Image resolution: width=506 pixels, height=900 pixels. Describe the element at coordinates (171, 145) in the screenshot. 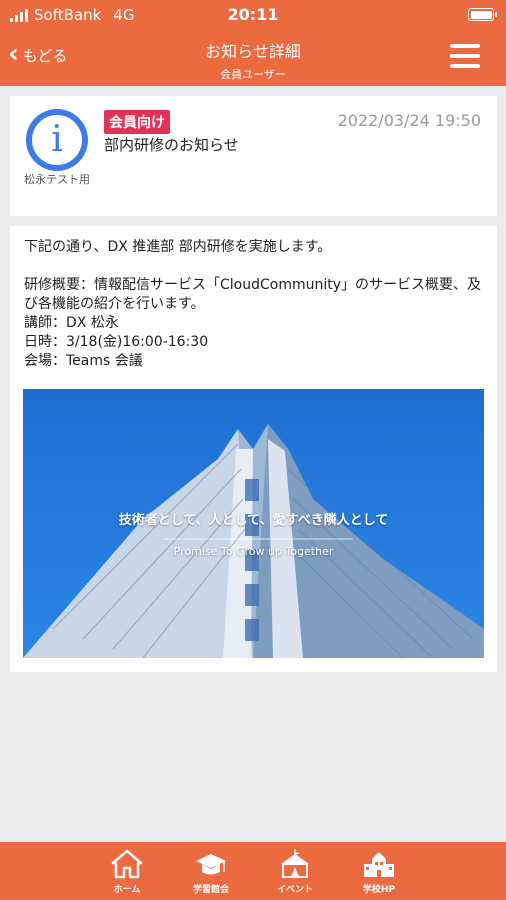

I see `post-title: 部内研修のお知らせ` at that location.